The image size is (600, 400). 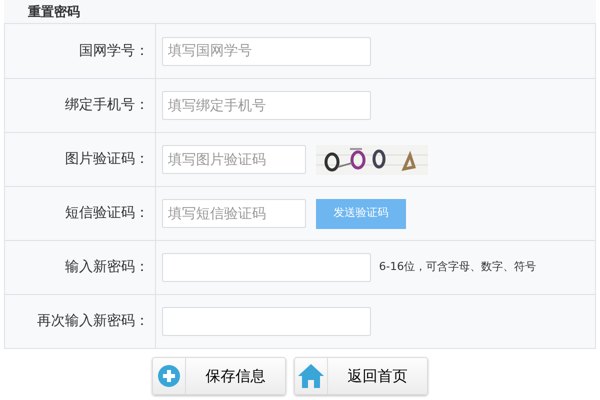 What do you see at coordinates (169, 376) in the screenshot?
I see `plus-icon` at bounding box center [169, 376].